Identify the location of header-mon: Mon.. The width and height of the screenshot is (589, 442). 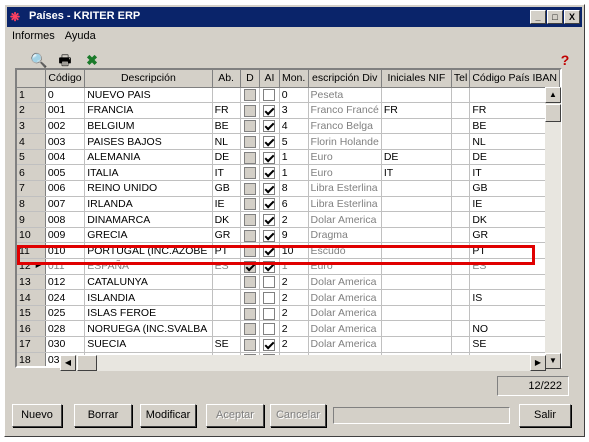
(294, 79).